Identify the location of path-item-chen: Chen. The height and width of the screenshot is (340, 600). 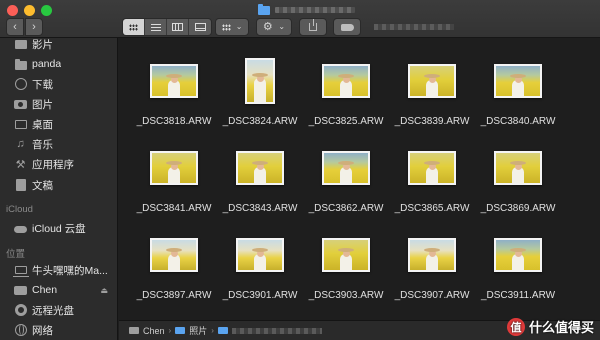
(154, 331).